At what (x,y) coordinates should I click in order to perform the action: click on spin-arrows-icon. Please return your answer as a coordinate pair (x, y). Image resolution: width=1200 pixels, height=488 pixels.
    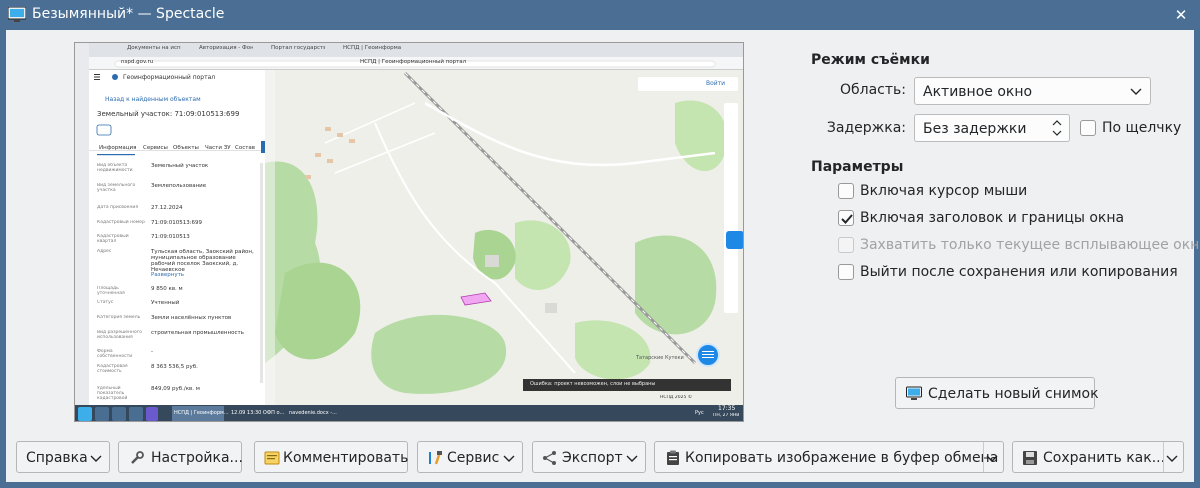
    Looking at the image, I should click on (1057, 128).